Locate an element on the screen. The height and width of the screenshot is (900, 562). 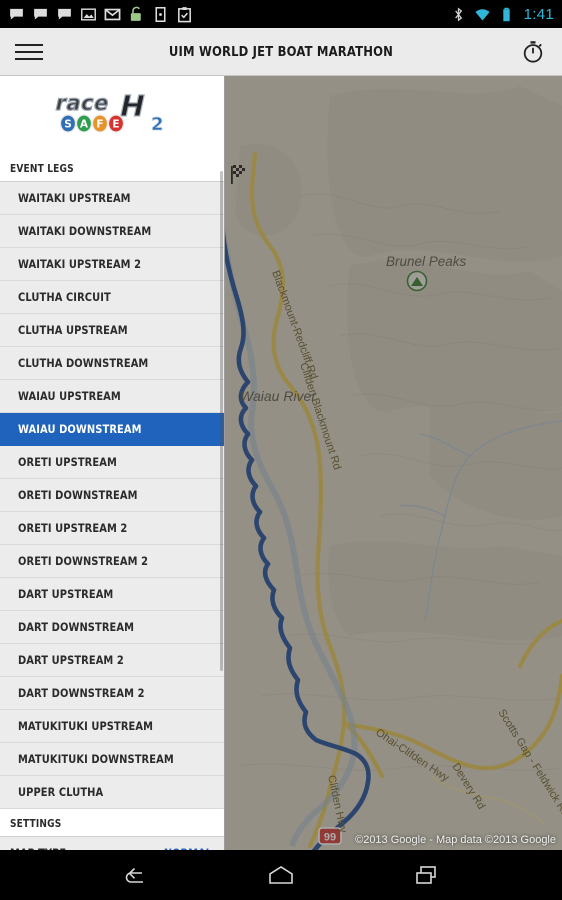
stopwatch-icon is located at coordinates (533, 52).